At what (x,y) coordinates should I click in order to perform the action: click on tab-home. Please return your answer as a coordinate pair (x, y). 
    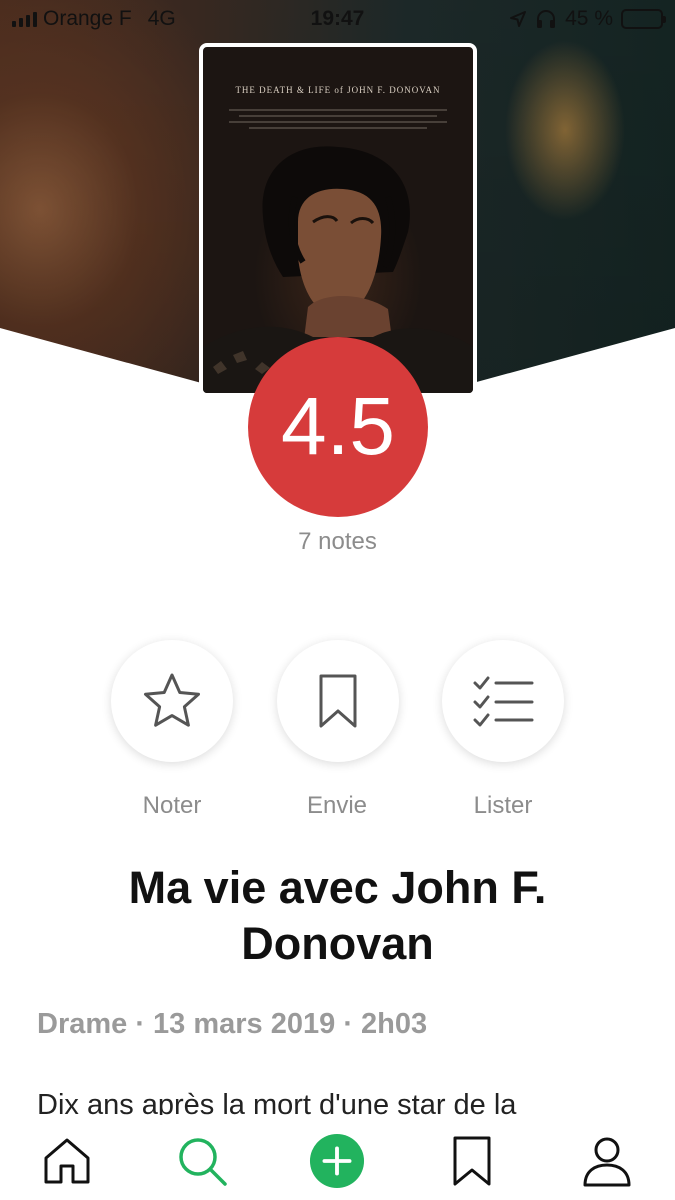
    Looking at the image, I should click on (67, 1161).